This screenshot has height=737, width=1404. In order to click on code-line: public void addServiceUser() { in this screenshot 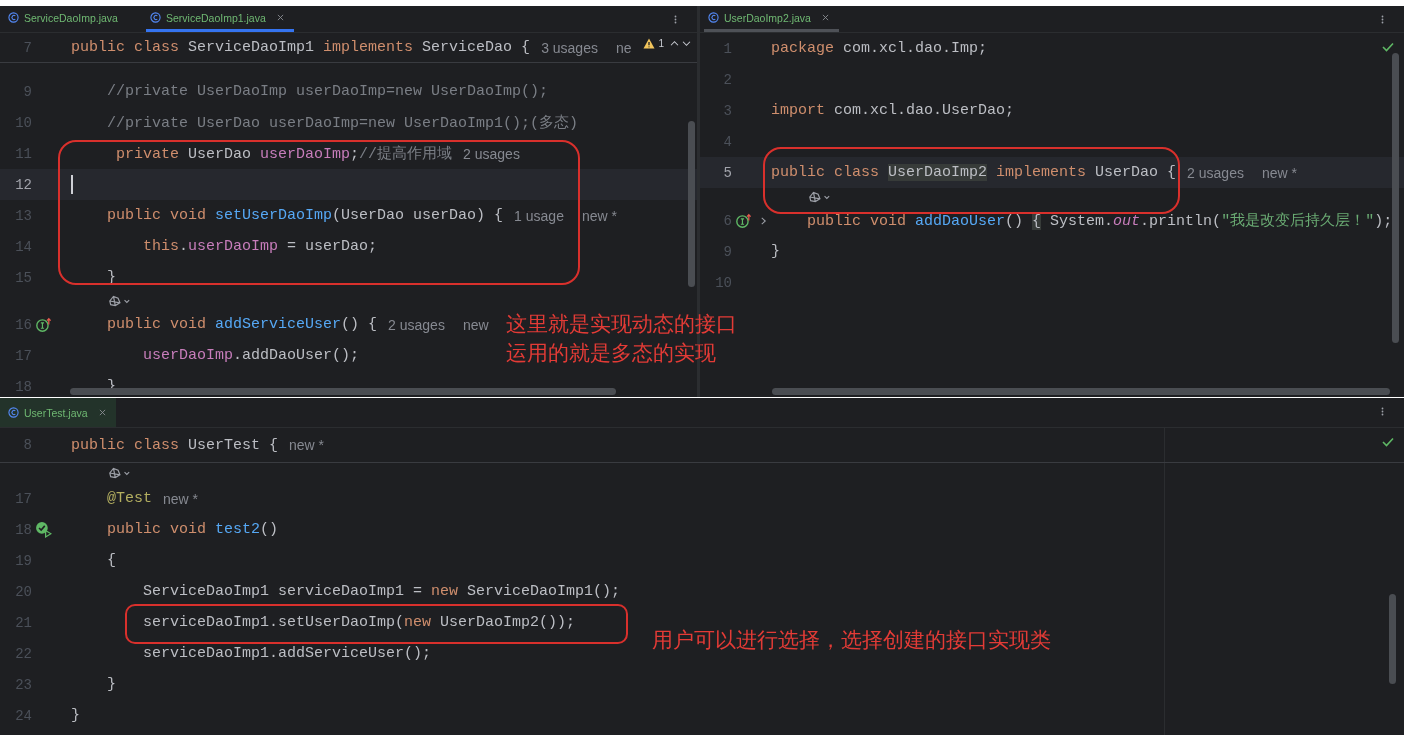, I will do `click(242, 324)`.